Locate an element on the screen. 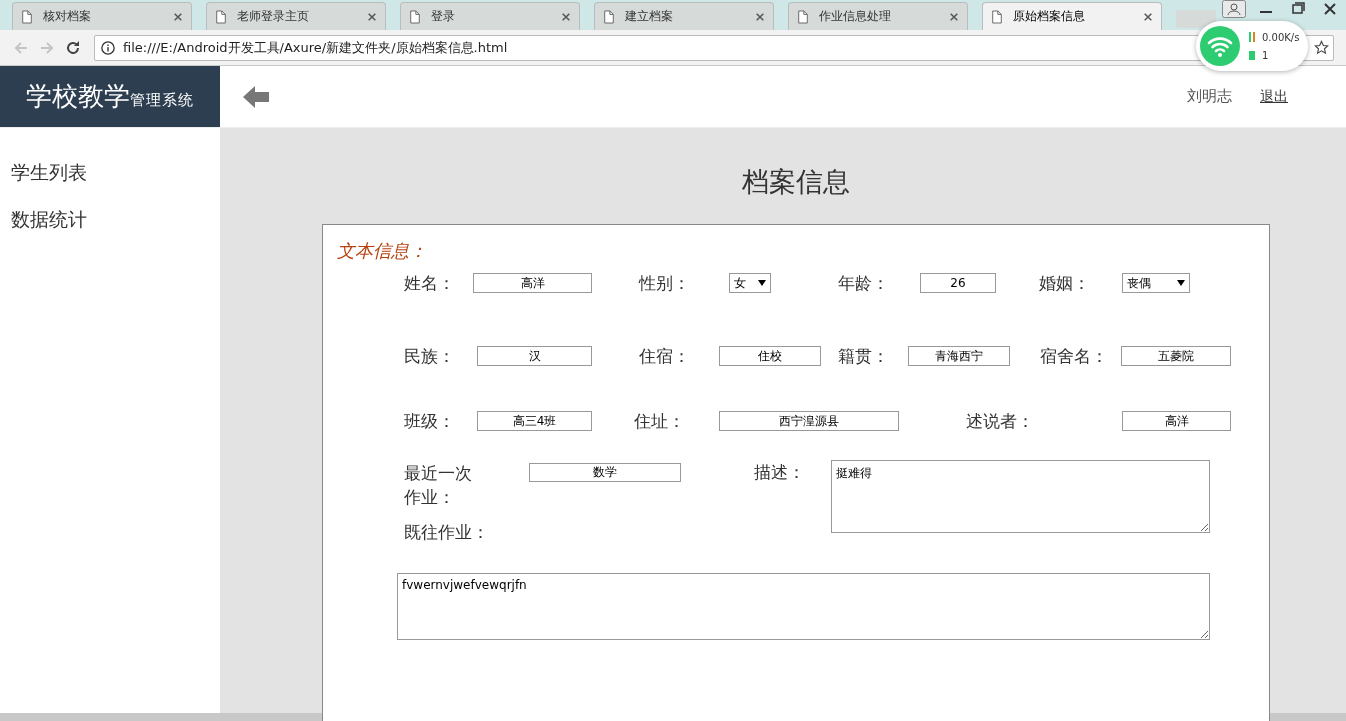 This screenshot has height=721, width=1346. logo-title: 学校教学 is located at coordinates (78, 96).